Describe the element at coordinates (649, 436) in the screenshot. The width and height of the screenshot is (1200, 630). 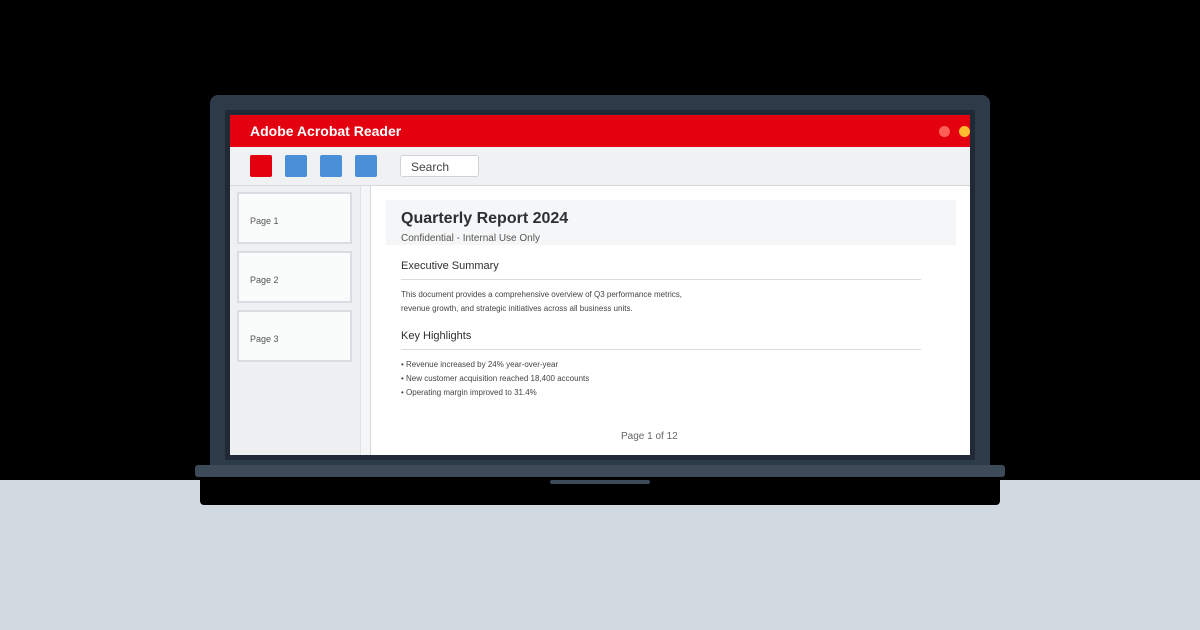
I see `page-counter: Page 1 of 12` at that location.